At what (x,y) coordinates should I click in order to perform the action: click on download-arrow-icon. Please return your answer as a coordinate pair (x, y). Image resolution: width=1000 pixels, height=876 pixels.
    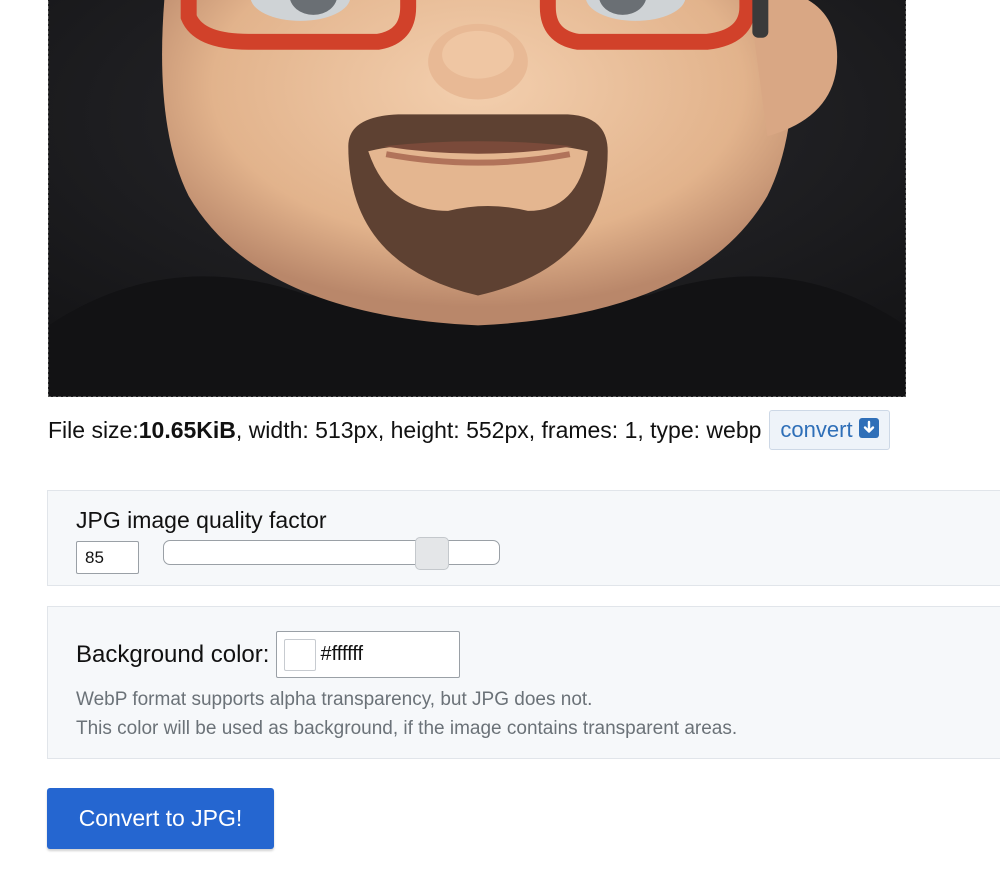
    Looking at the image, I should click on (868, 428).